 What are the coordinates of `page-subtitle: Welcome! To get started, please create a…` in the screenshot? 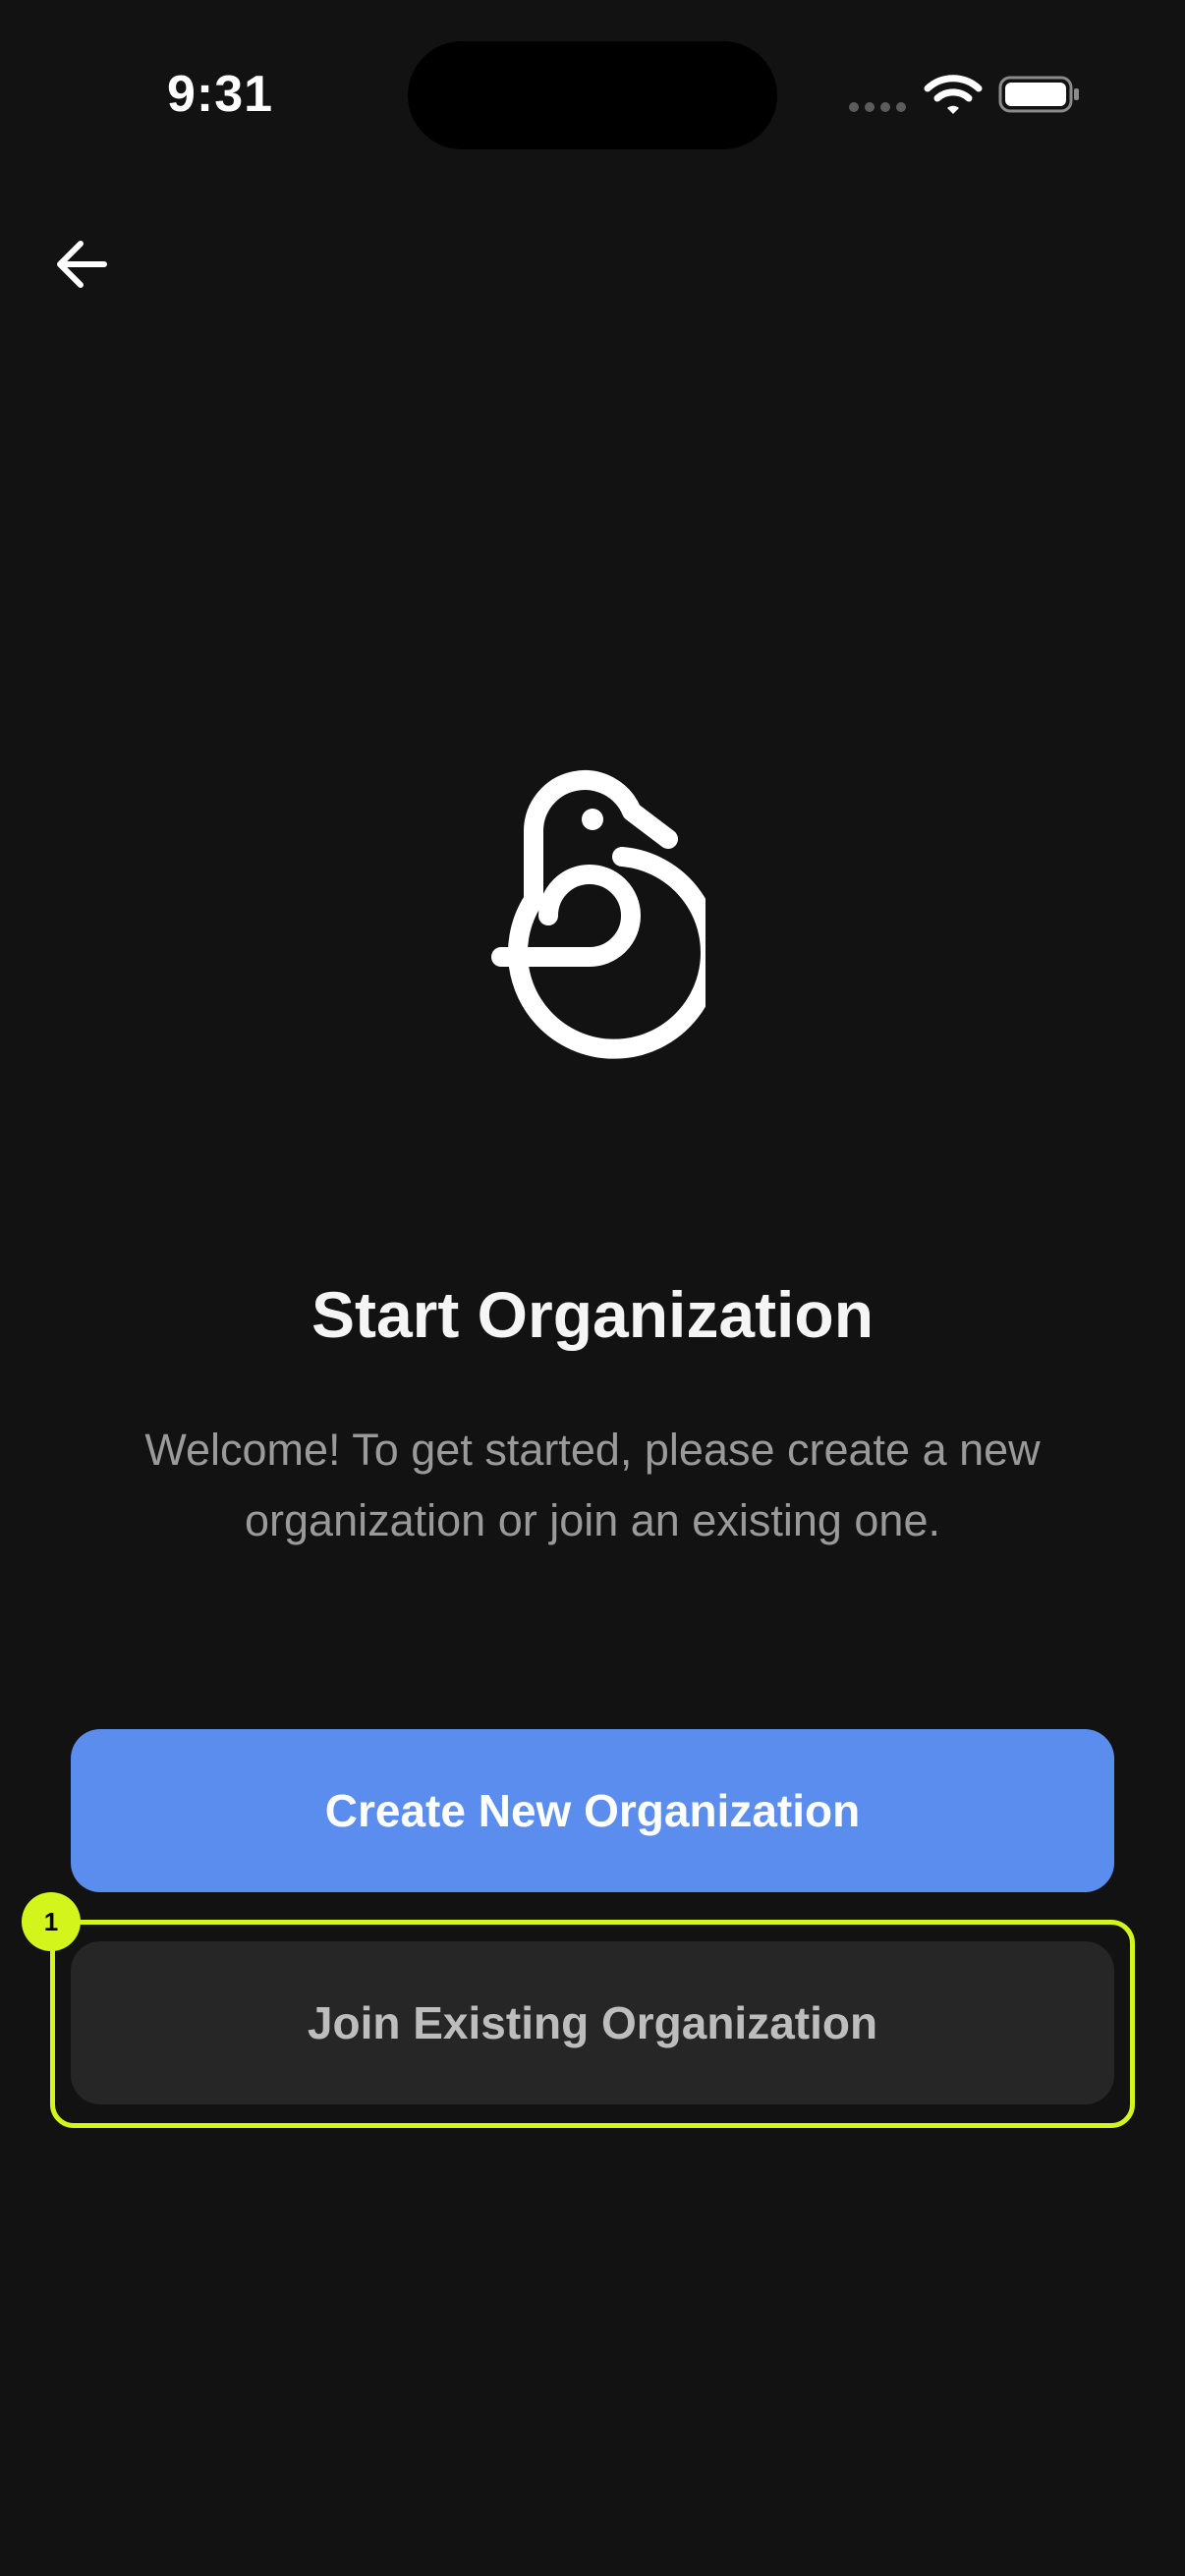 It's located at (592, 1485).